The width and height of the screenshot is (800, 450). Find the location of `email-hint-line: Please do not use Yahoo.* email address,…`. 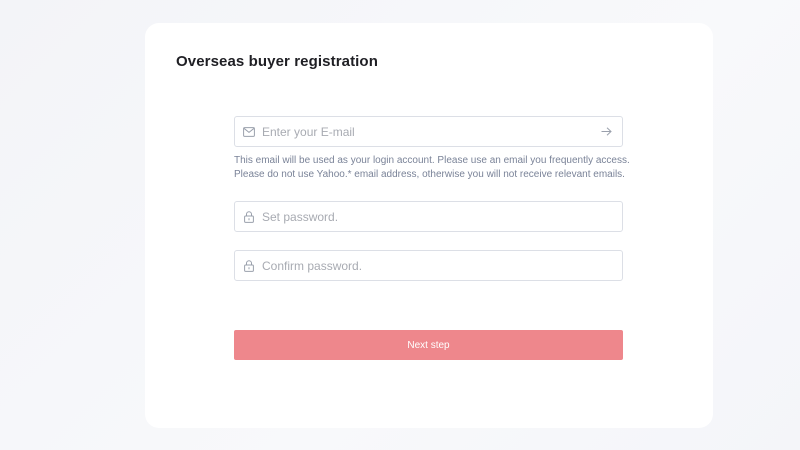

email-hint-line: Please do not use Yahoo.* email address,… is located at coordinates (429, 174).